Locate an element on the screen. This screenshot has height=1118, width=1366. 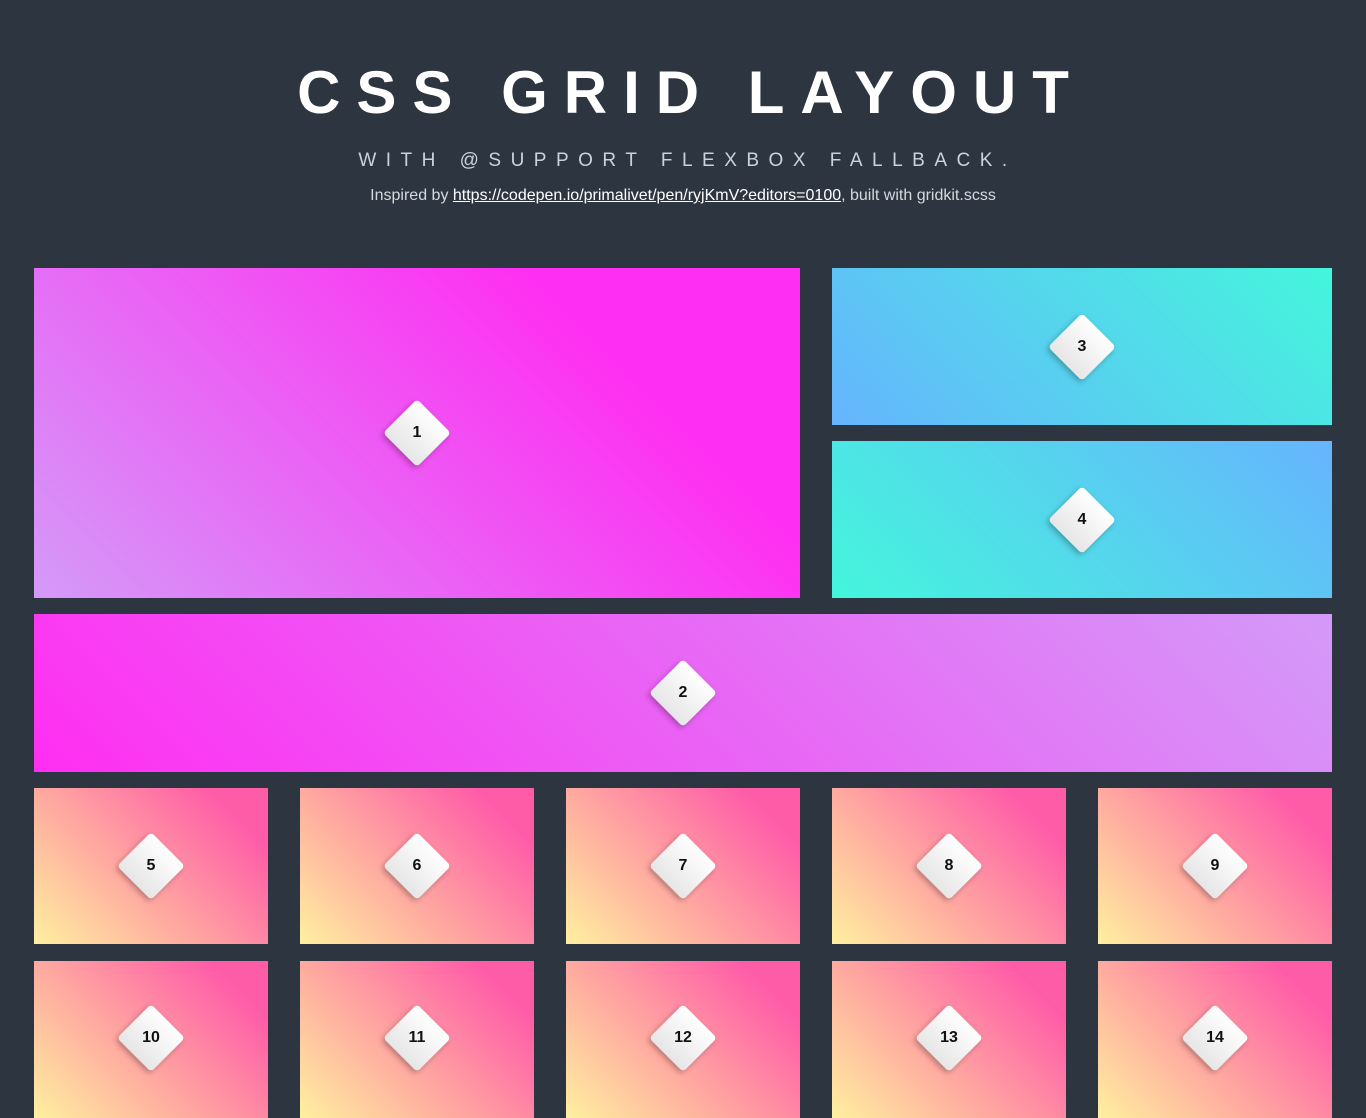
grid-tile-2: 2 is located at coordinates (683, 693).